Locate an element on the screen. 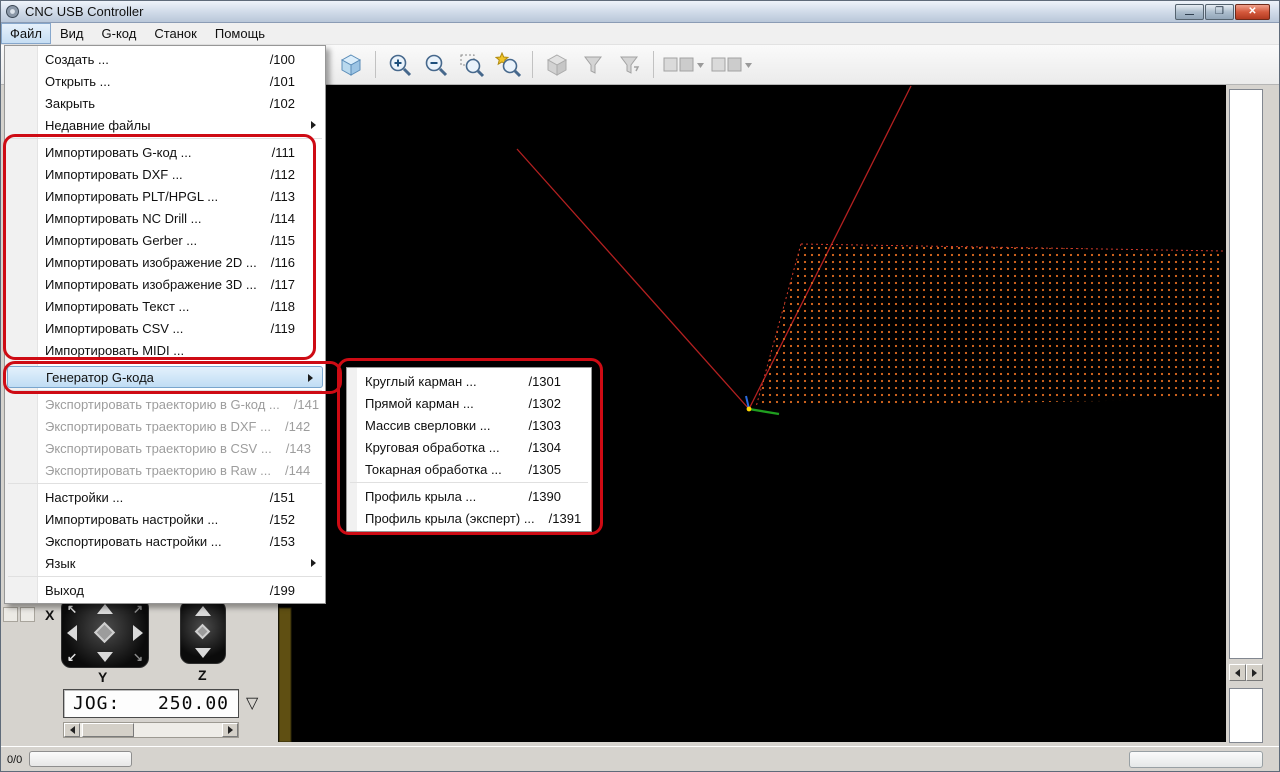 This screenshot has height=772, width=1280. window-buttons is located at coordinates (1222, 12).